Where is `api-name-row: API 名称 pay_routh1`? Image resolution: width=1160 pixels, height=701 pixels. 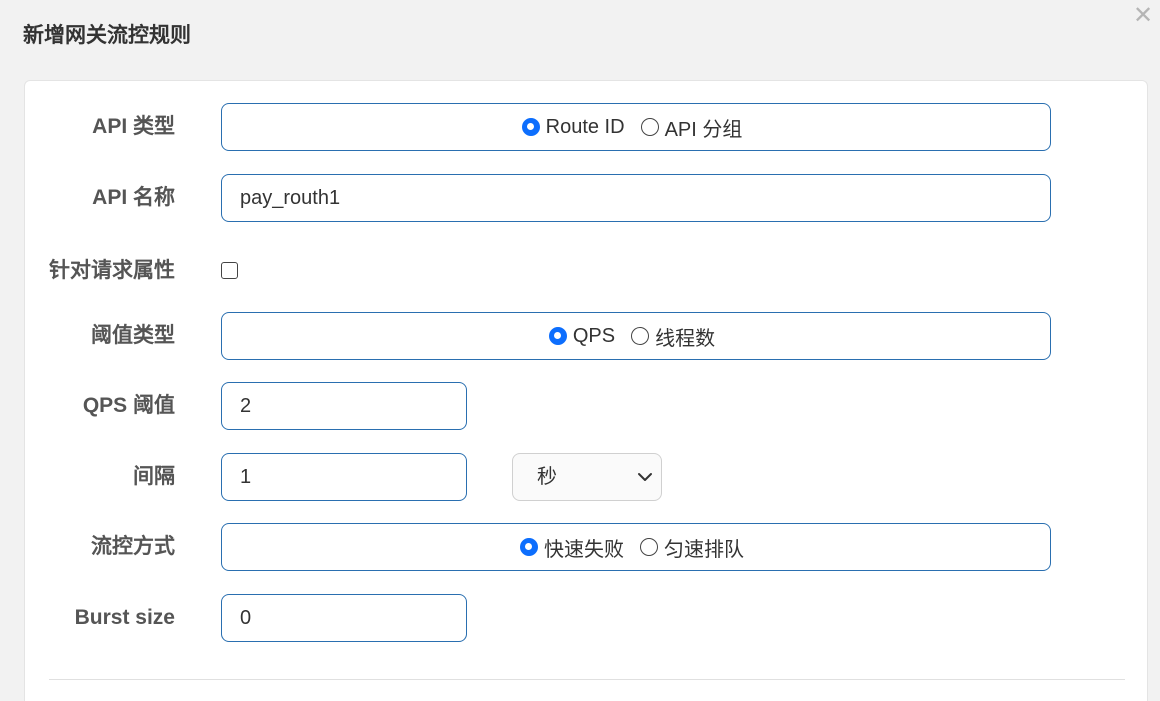 api-name-row: API 名称 pay_routh1 is located at coordinates (587, 198).